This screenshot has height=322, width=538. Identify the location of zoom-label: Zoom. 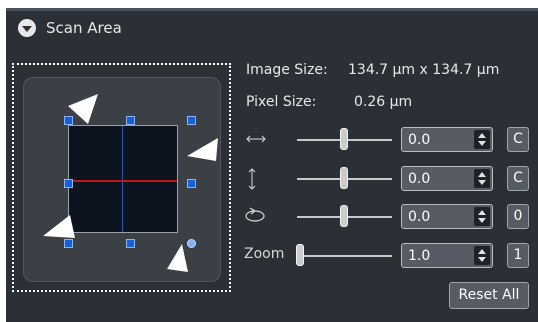
(264, 254).